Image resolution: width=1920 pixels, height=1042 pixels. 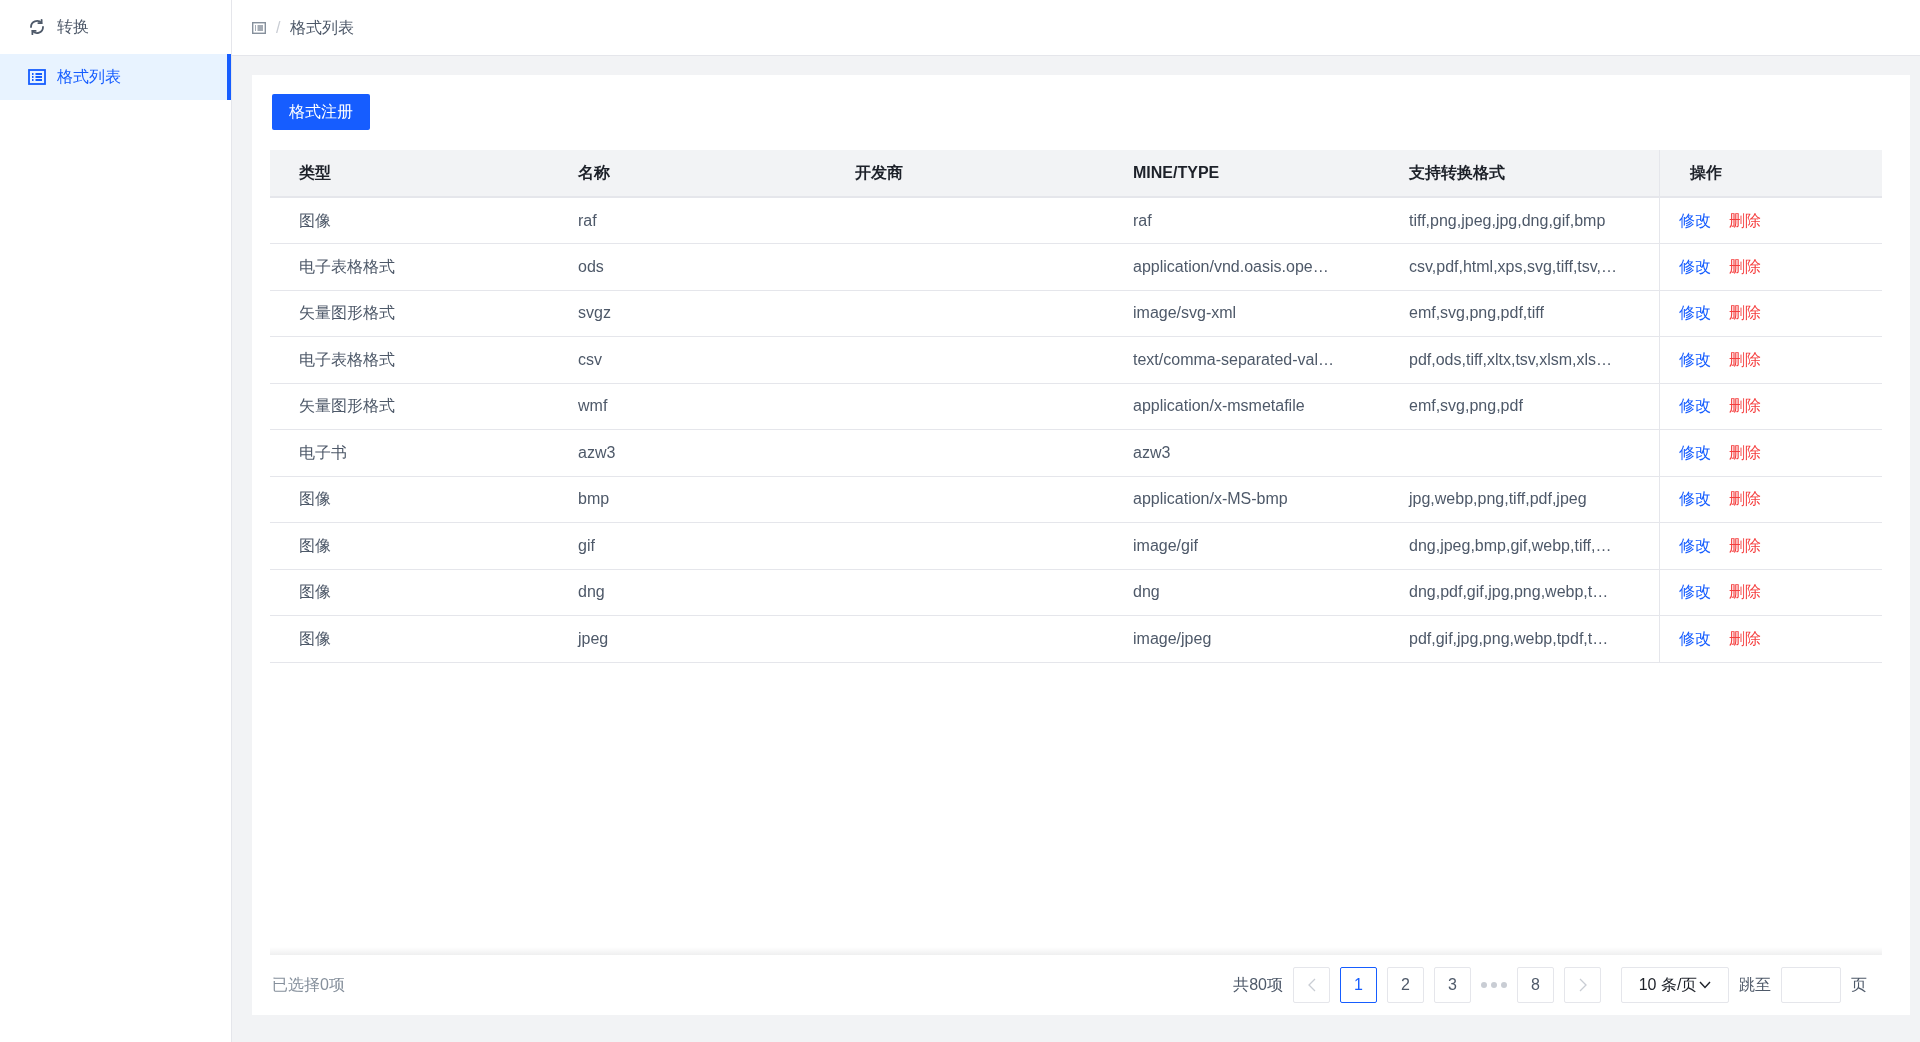 I want to click on breadcrumb-item: 格式列表, so click(x=322, y=27).